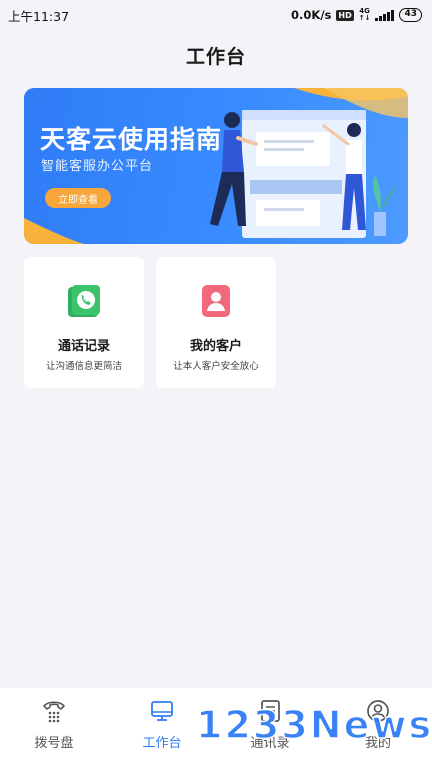  What do you see at coordinates (385, 15) in the screenshot?
I see `signal-icon` at bounding box center [385, 15].